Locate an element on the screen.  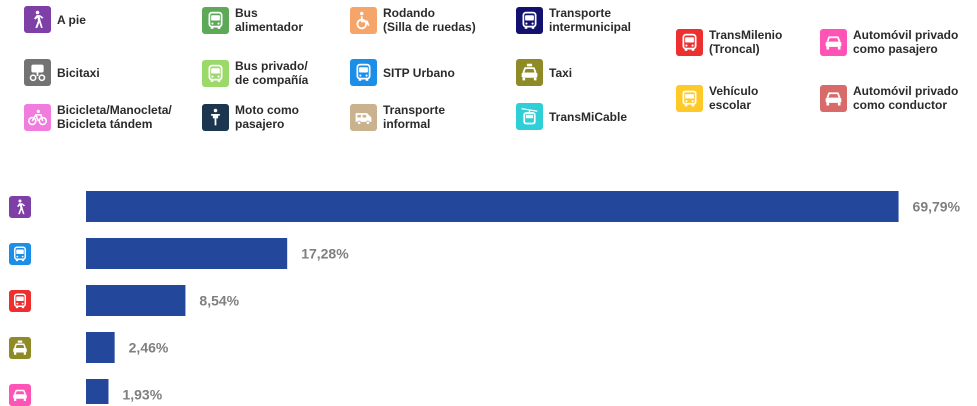
legend-item: A pie is located at coordinates (55, 19).